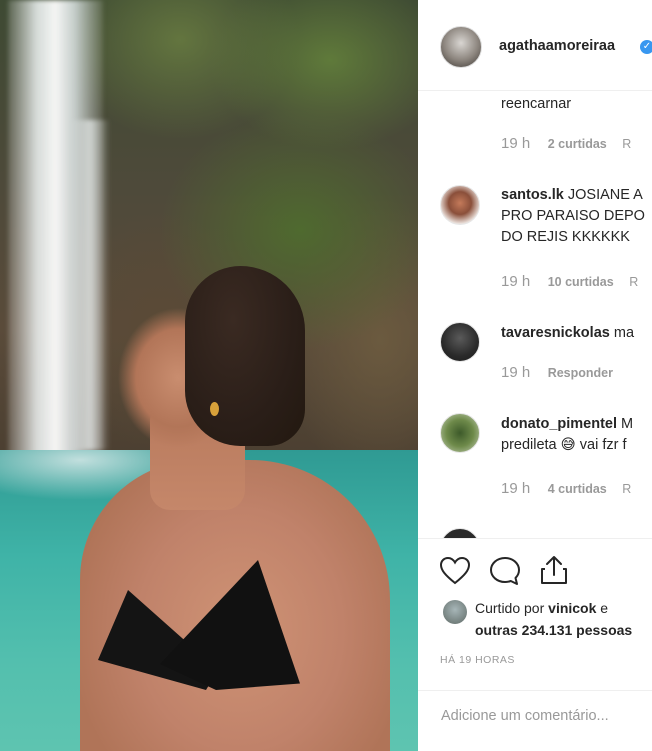  Describe the element at coordinates (565, 237) in the screenshot. I see `comment-body-line: DO REJIS KKKKKK` at that location.